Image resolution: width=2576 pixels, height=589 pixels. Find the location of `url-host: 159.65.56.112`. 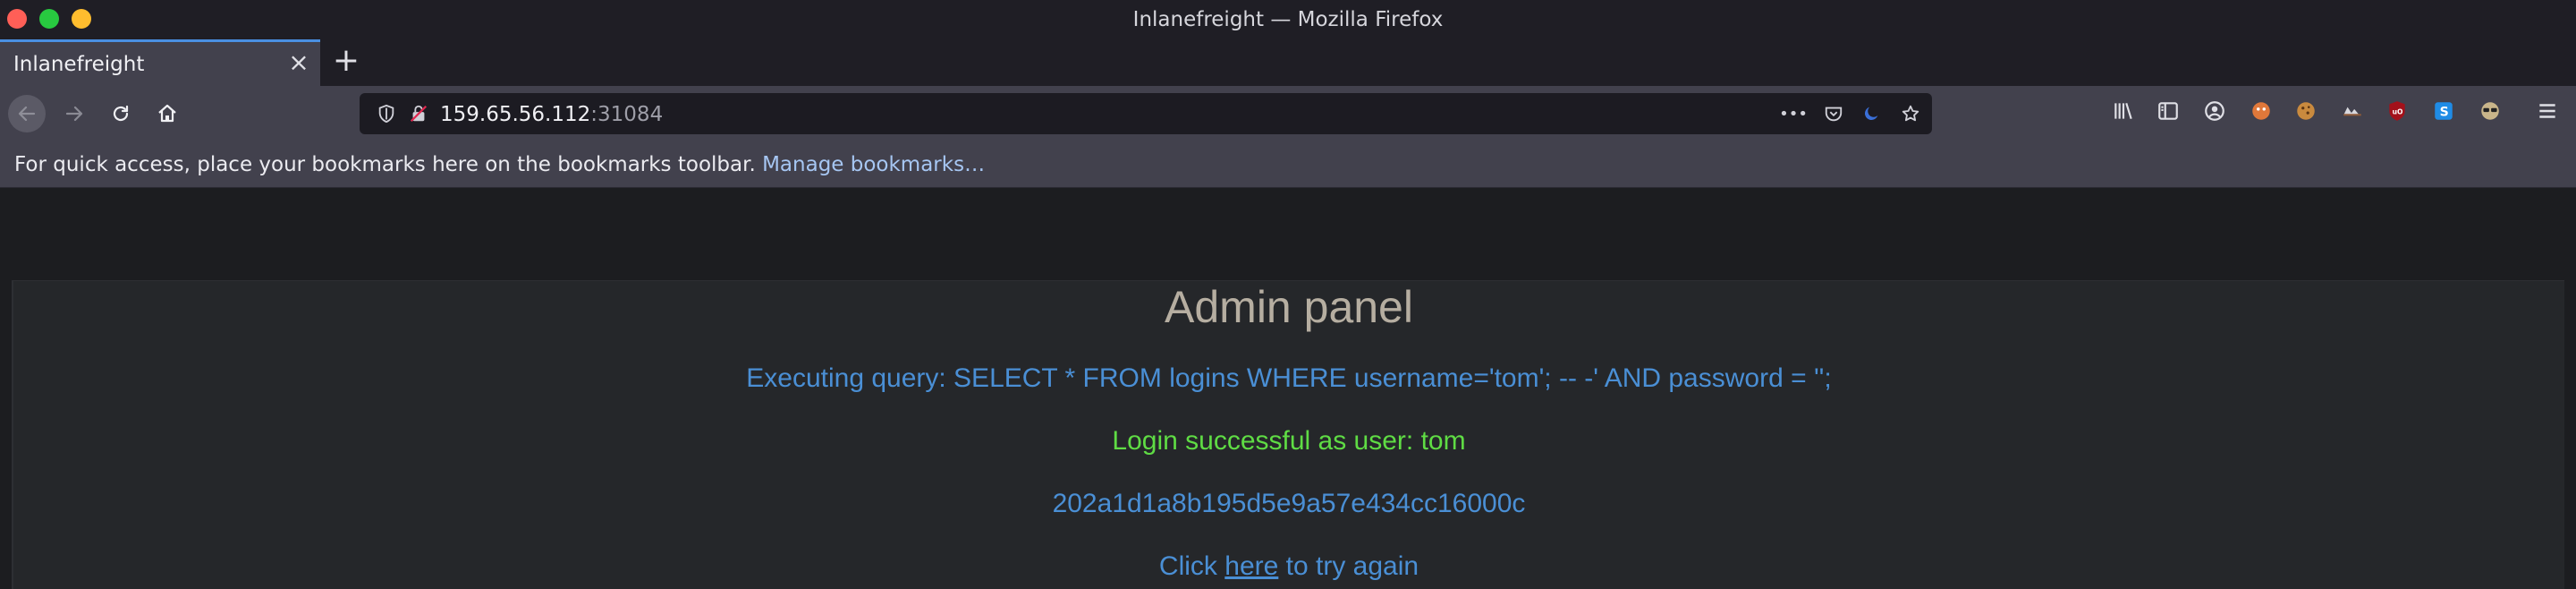

url-host: 159.65.56.112 is located at coordinates (515, 115).